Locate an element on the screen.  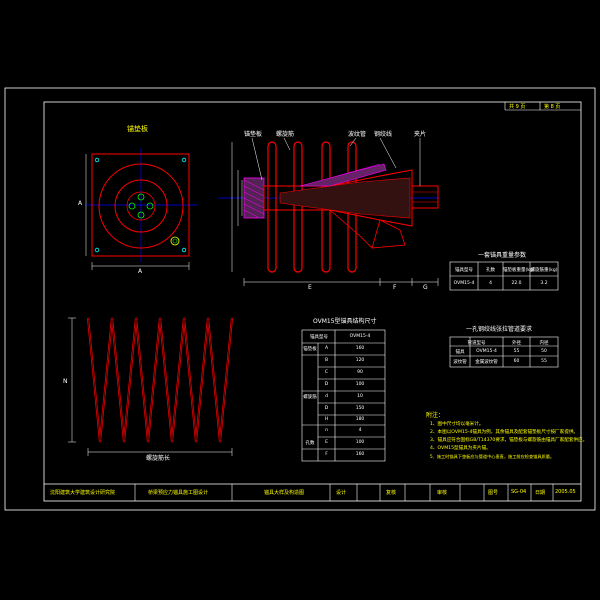
table3-row-group: 孔数 is located at coordinates (310, 443).